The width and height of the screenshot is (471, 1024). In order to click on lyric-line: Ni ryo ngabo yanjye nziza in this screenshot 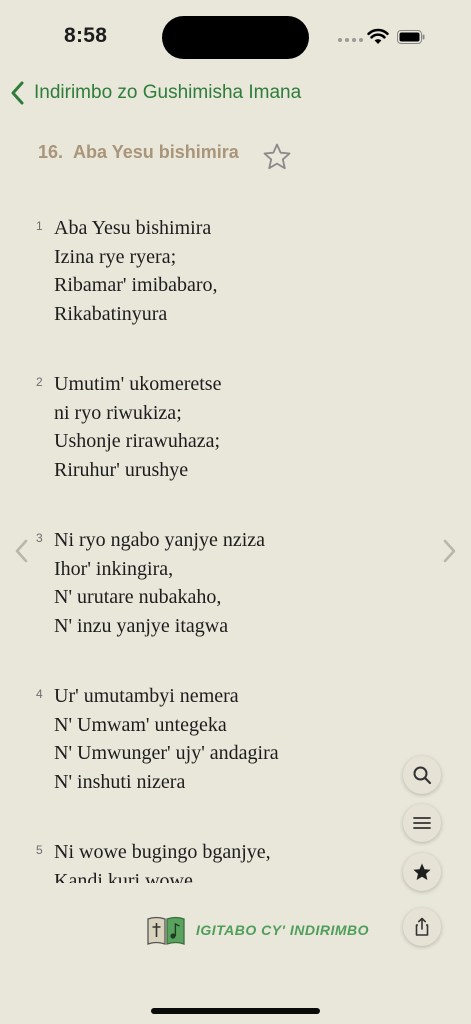, I will do `click(160, 540)`.